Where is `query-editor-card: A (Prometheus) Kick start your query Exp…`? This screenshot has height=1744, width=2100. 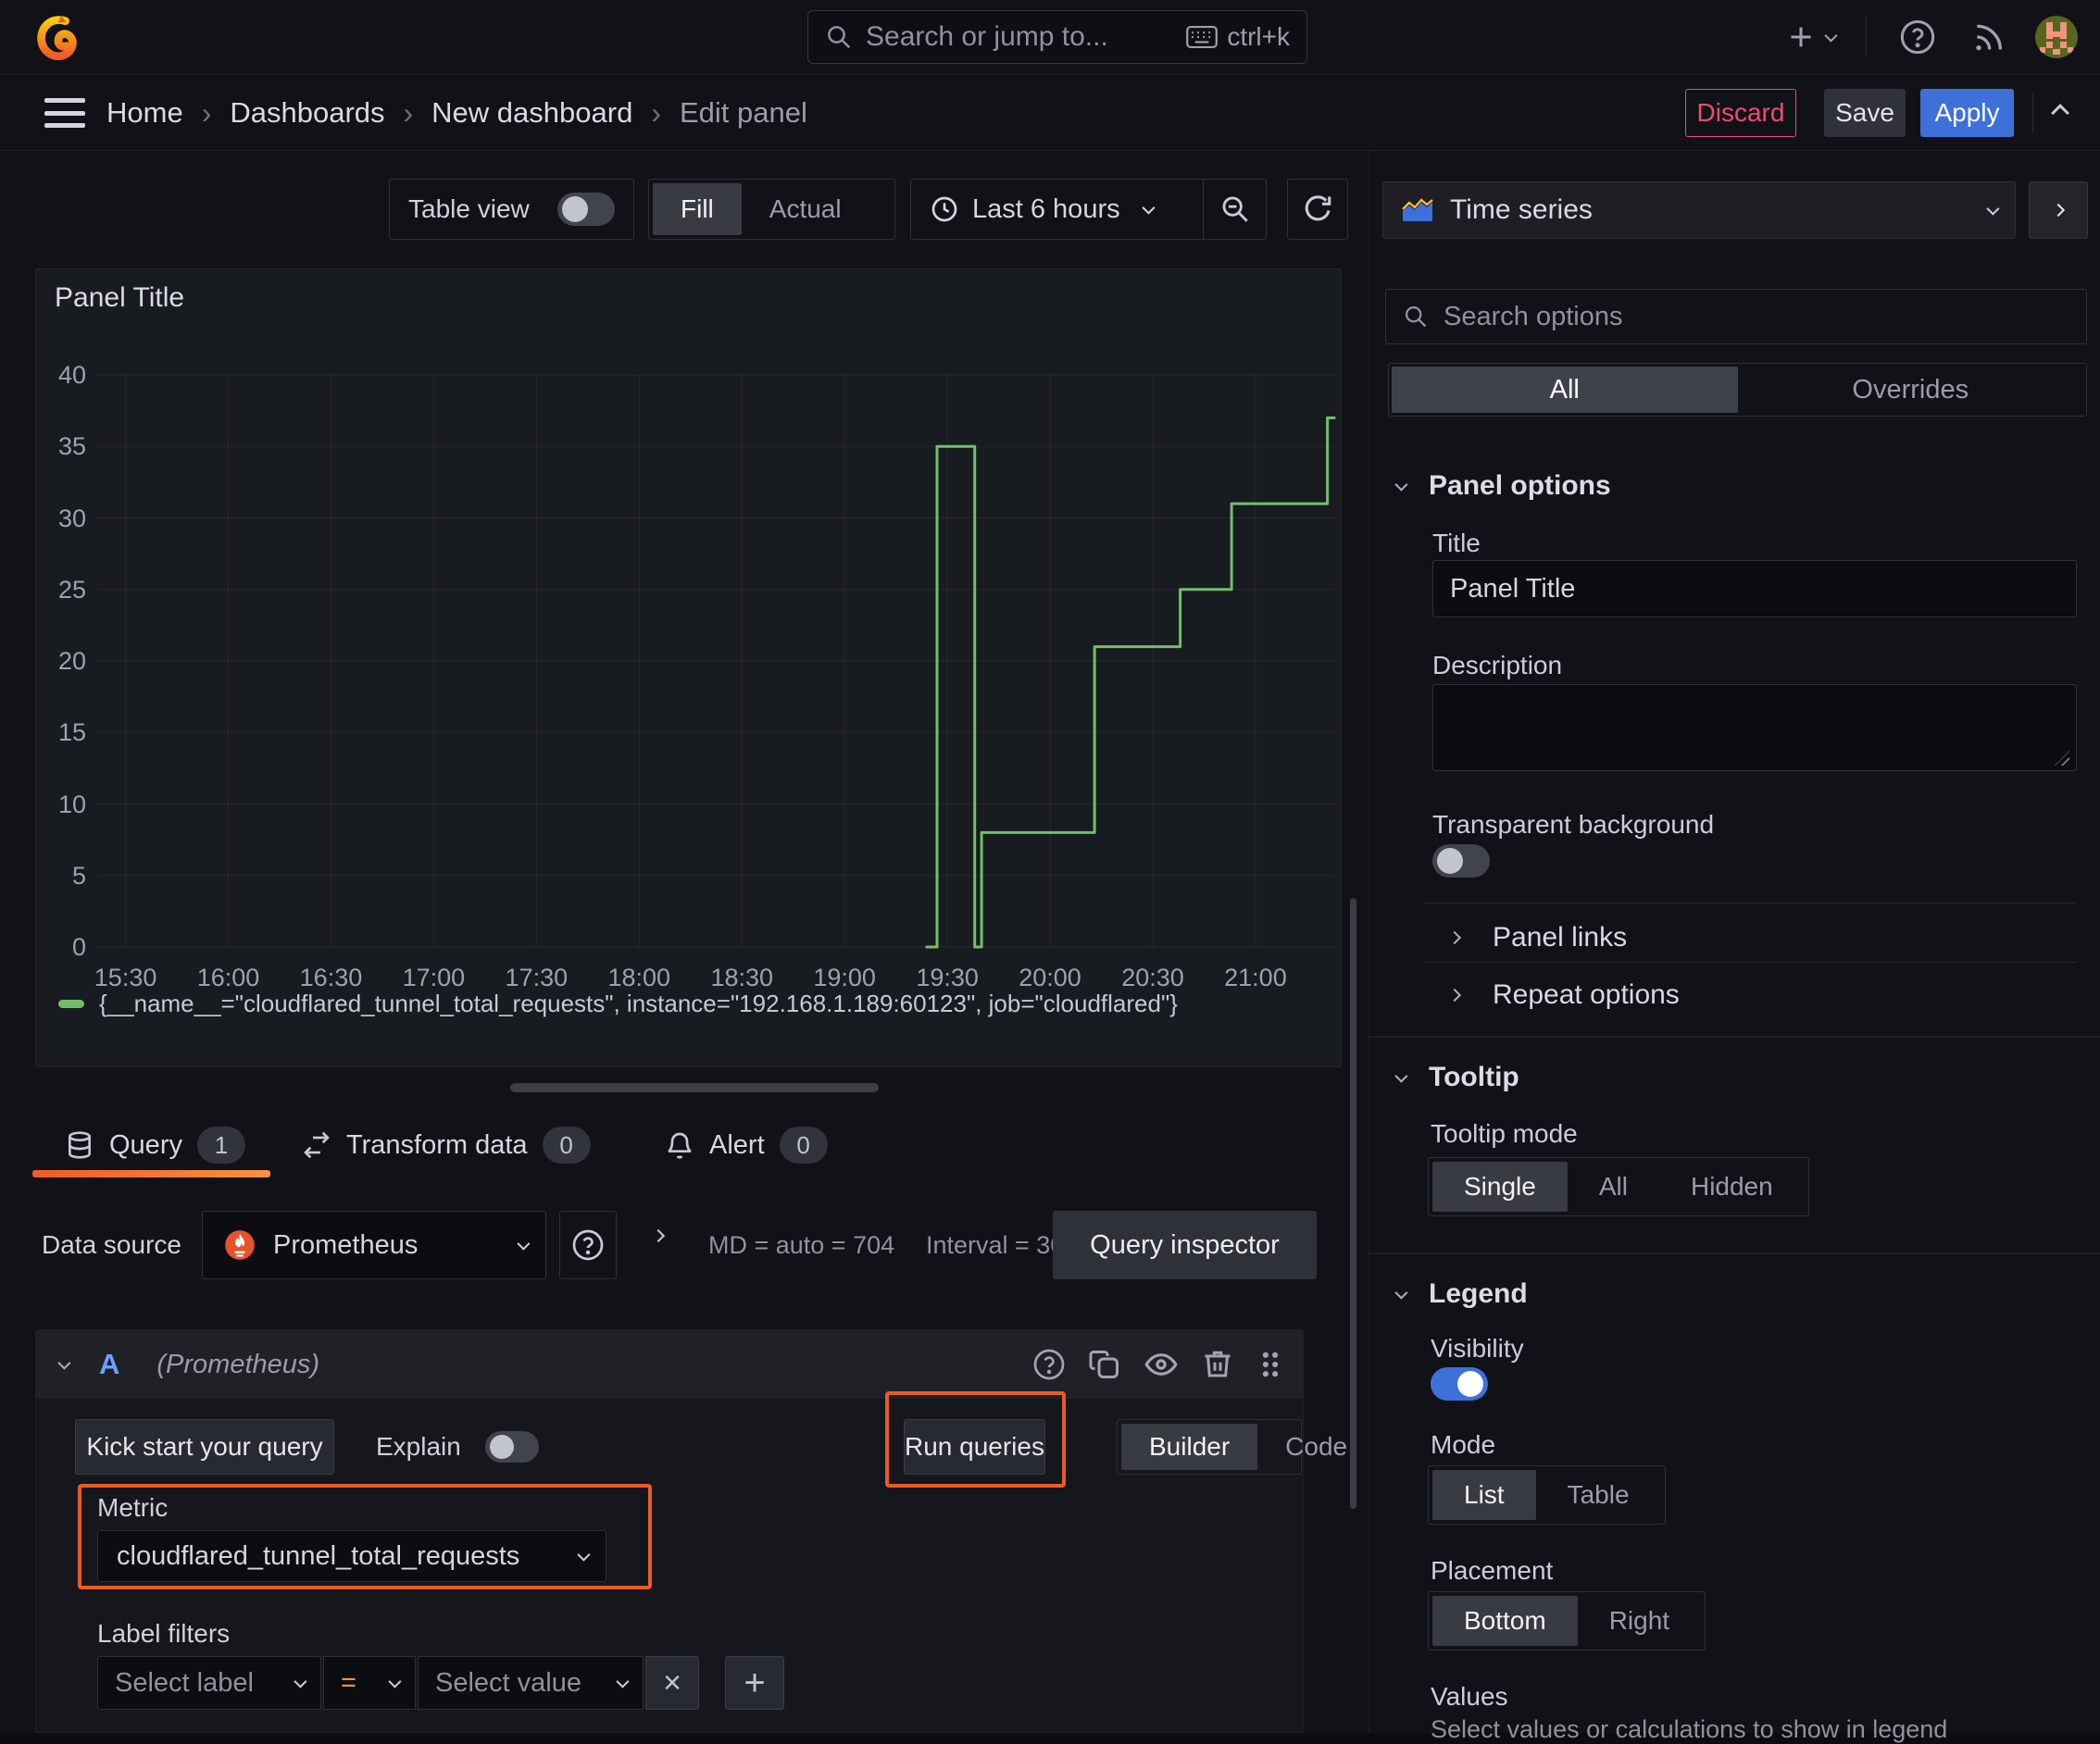 query-editor-card: A (Prometheus) Kick start your query Exp… is located at coordinates (691, 1531).